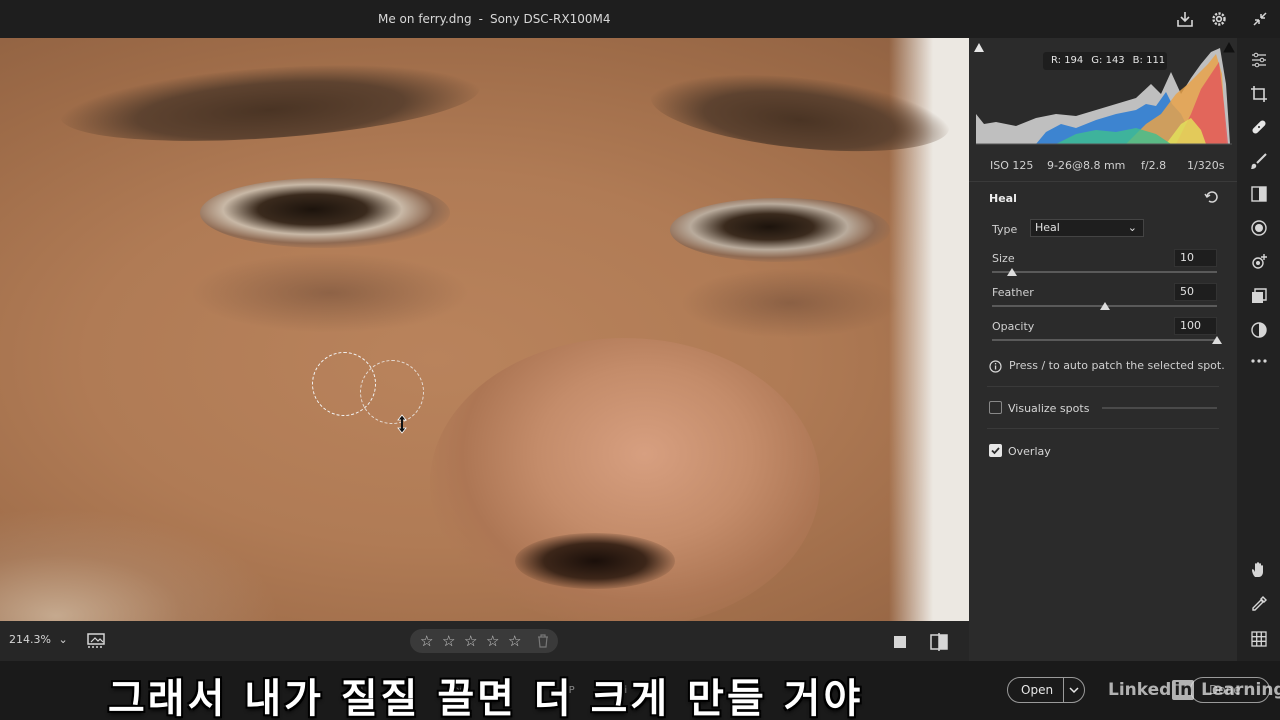 The height and width of the screenshot is (720, 1280). What do you see at coordinates (1260, 19) in the screenshot?
I see `collapse-icon` at bounding box center [1260, 19].